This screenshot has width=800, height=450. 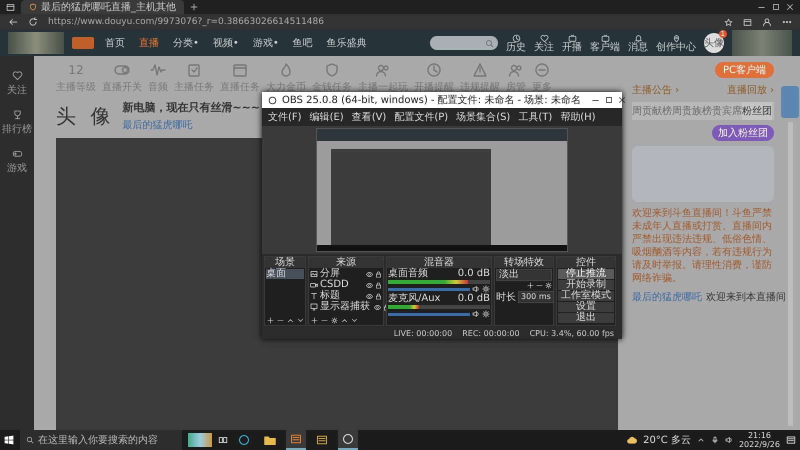 What do you see at coordinates (149, 43) in the screenshot?
I see `nav-link: 直播` at bounding box center [149, 43].